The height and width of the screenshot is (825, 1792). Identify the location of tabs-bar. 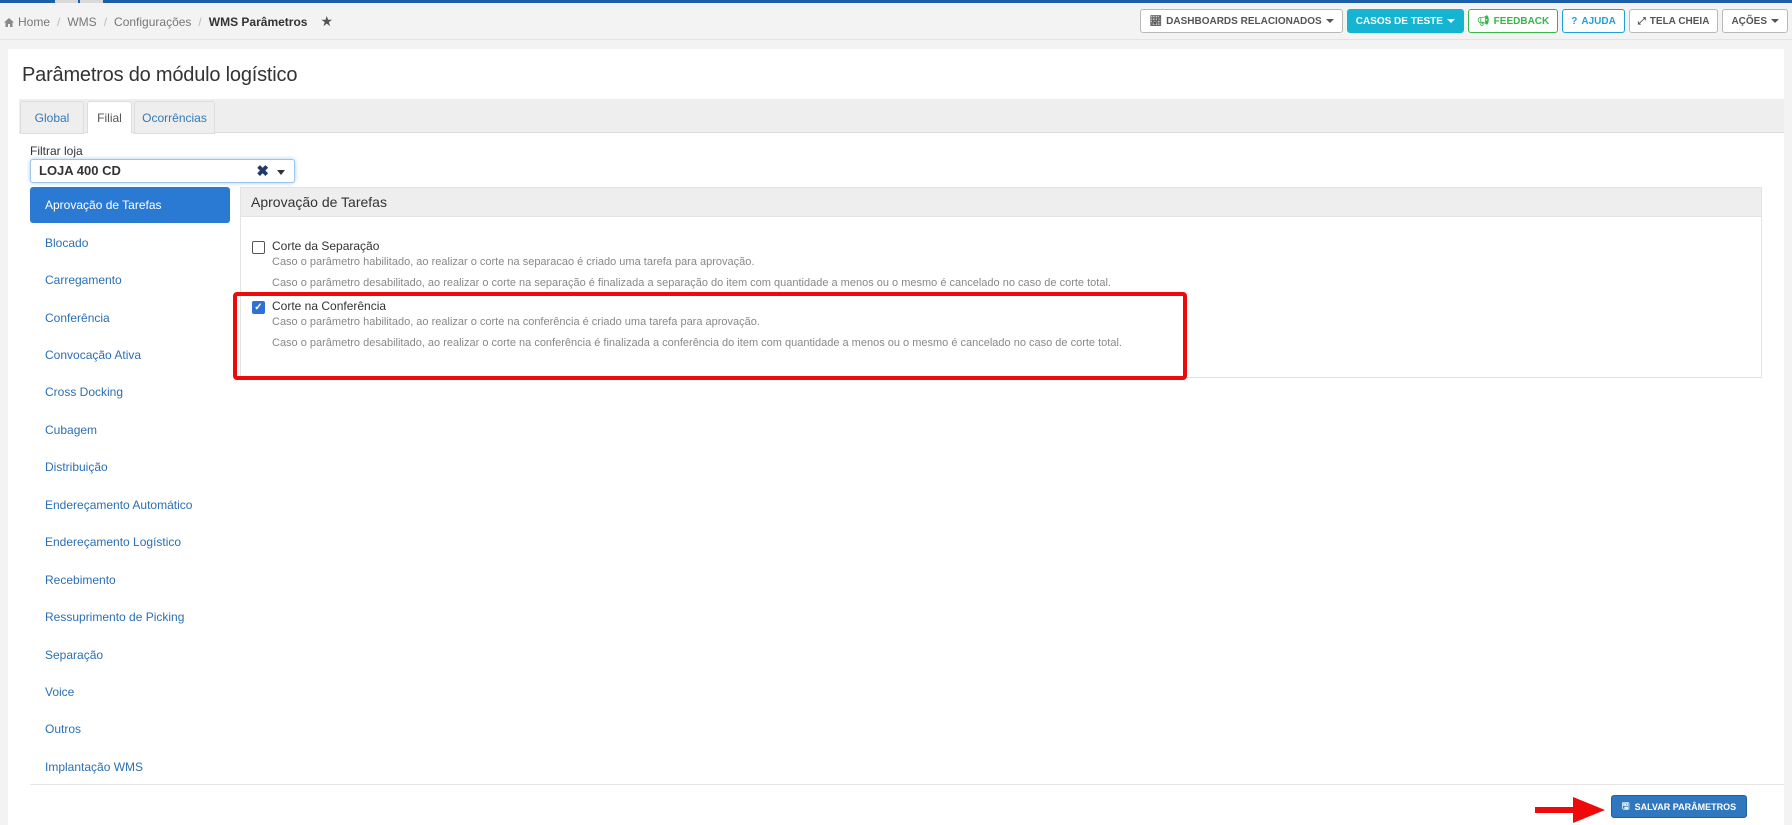
(901, 116).